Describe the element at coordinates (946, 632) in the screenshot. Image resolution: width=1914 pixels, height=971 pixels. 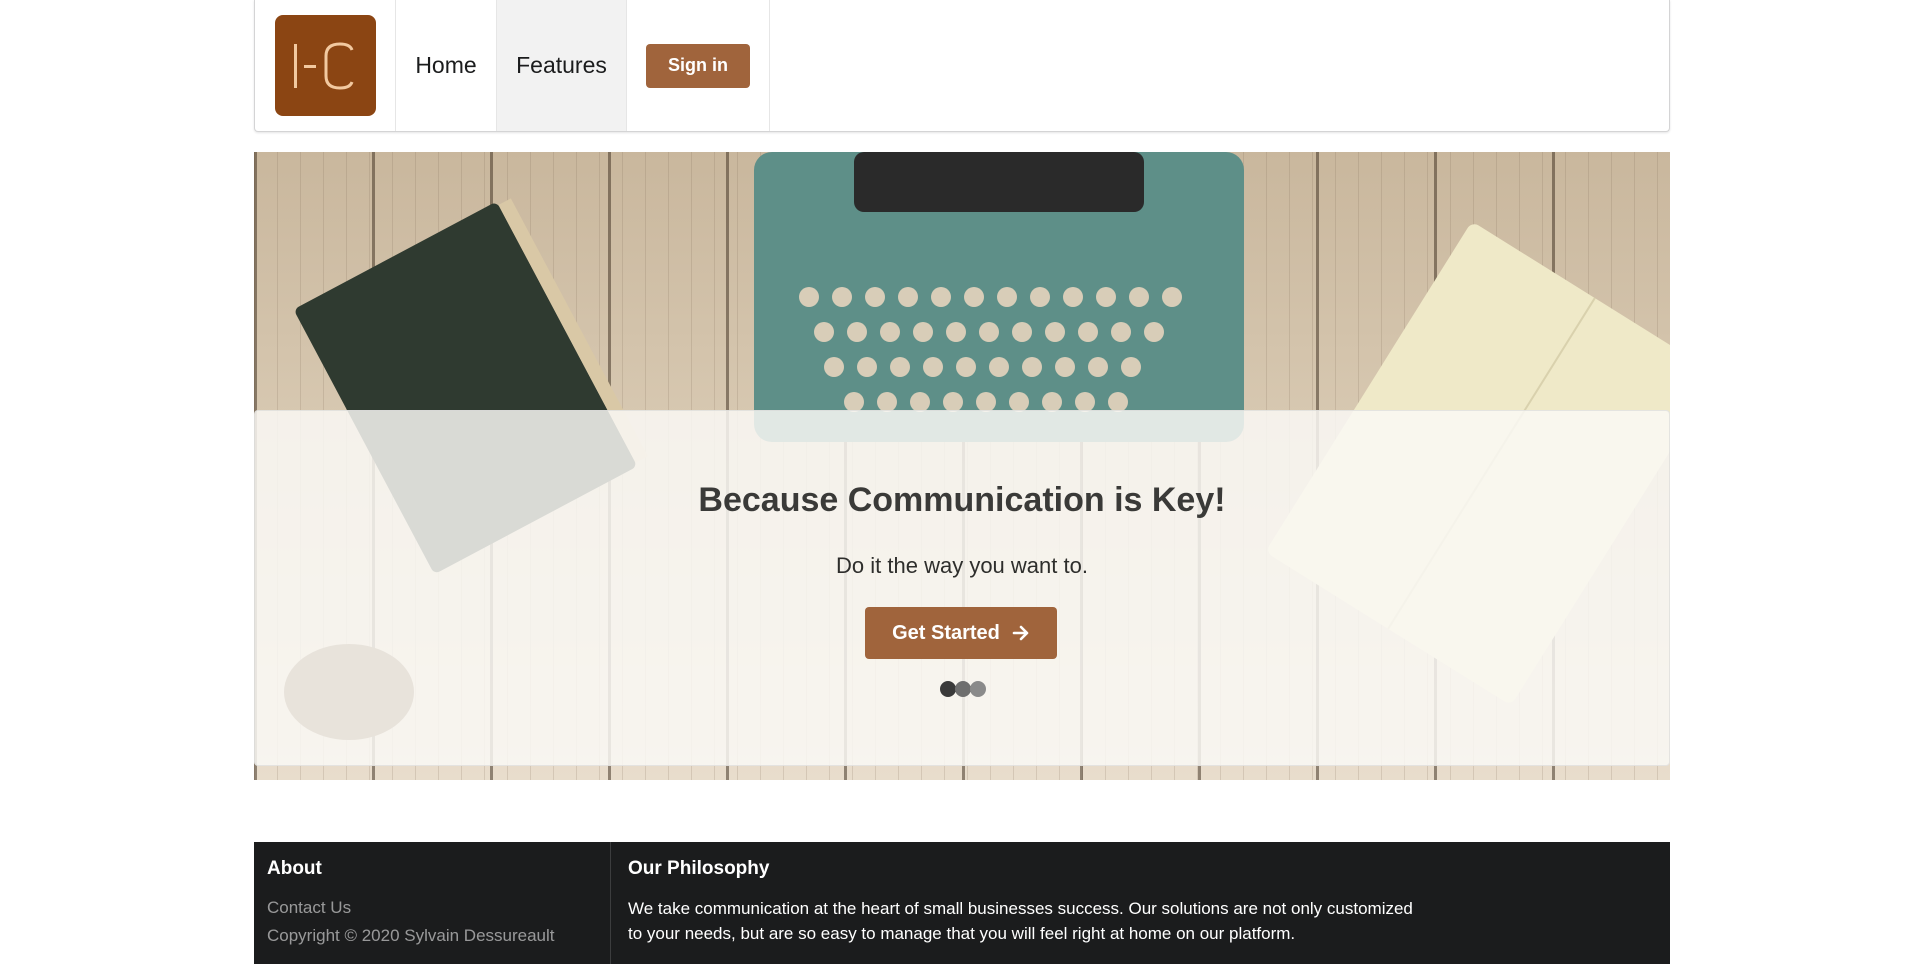
I see `get-started-label: Get Started` at that location.